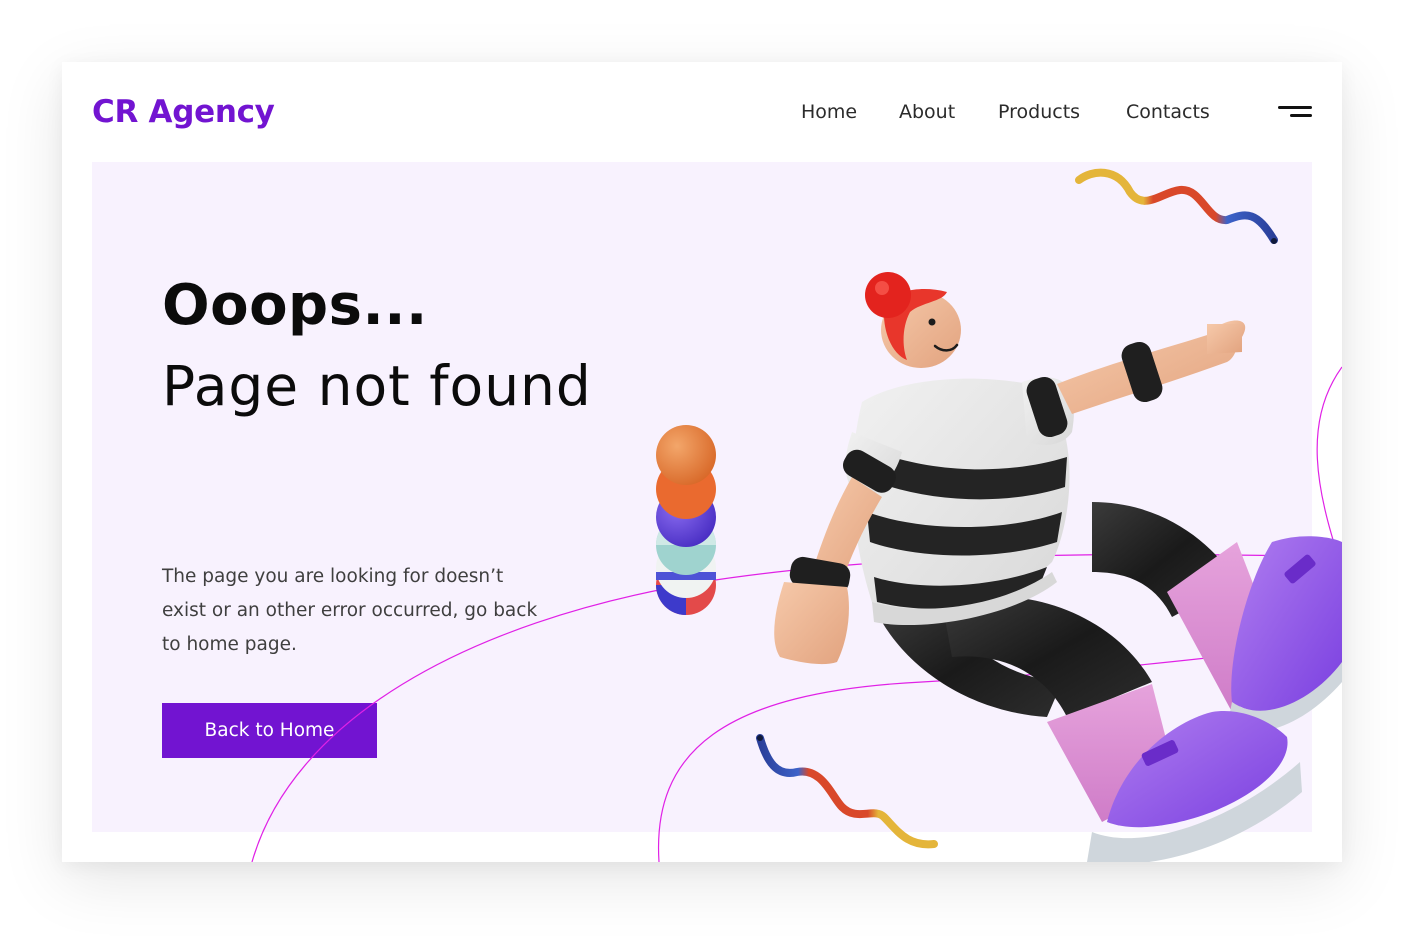  I want to click on hamburger-menu-icon, so click(1292, 113).